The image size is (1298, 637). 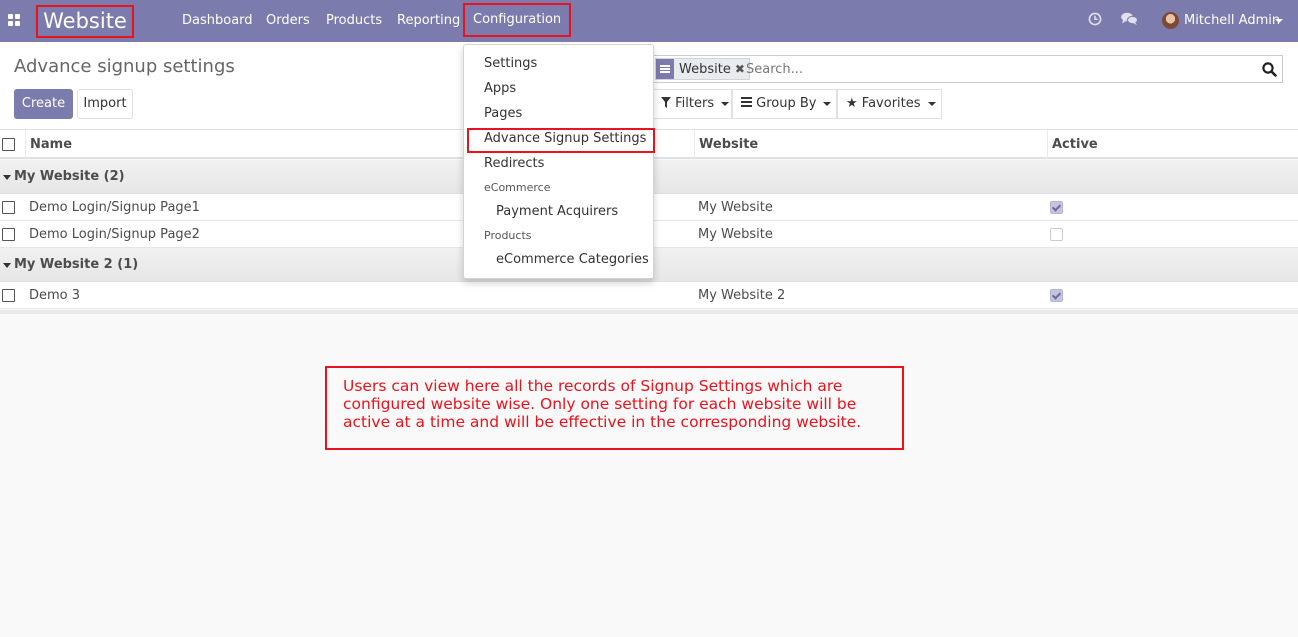 What do you see at coordinates (649, 295) in the screenshot?
I see `table-row: Demo 3 My Website 2` at bounding box center [649, 295].